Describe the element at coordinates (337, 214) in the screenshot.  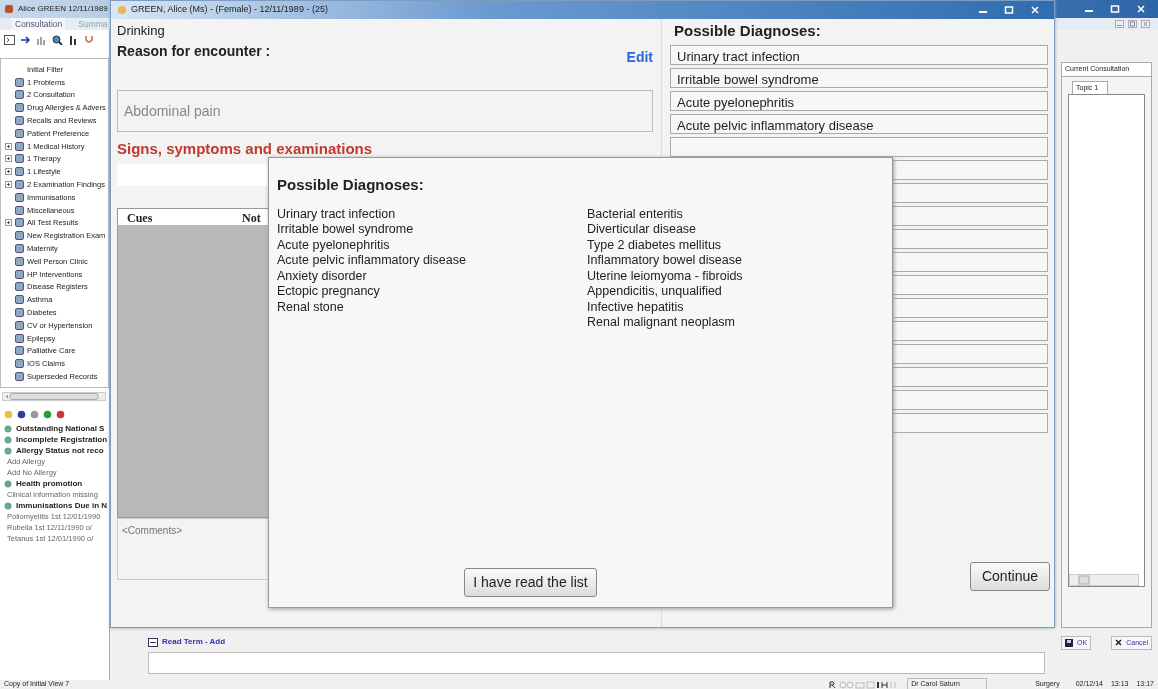
I see `diagnosis-text: Urinary tract infection` at that location.